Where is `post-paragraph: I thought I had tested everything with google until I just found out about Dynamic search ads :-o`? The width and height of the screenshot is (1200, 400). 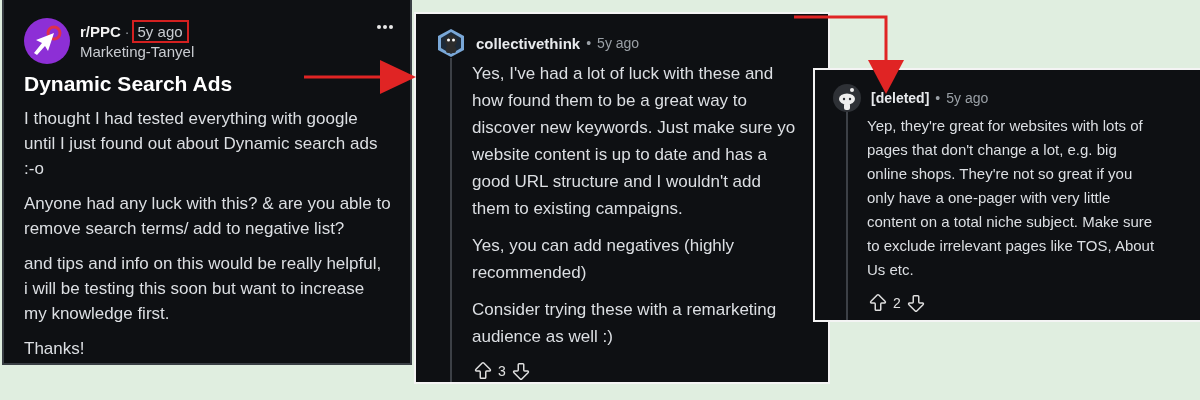
post-paragraph: I thought I had tested everything with google until I just found out about Dynamic search ads :-o is located at coordinates (201, 144).